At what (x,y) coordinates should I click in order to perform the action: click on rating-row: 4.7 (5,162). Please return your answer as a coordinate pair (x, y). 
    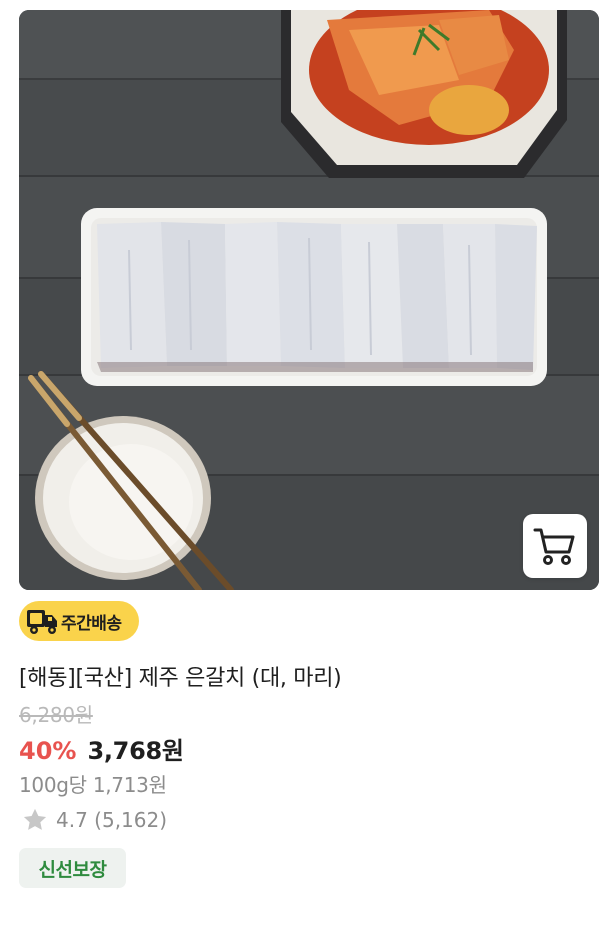
    Looking at the image, I should click on (94, 820).